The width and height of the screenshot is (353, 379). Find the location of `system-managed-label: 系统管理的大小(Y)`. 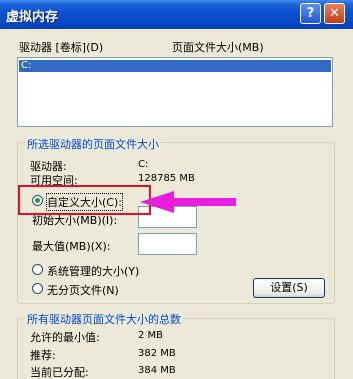

system-managed-label: 系统管理的大小(Y) is located at coordinates (93, 271).